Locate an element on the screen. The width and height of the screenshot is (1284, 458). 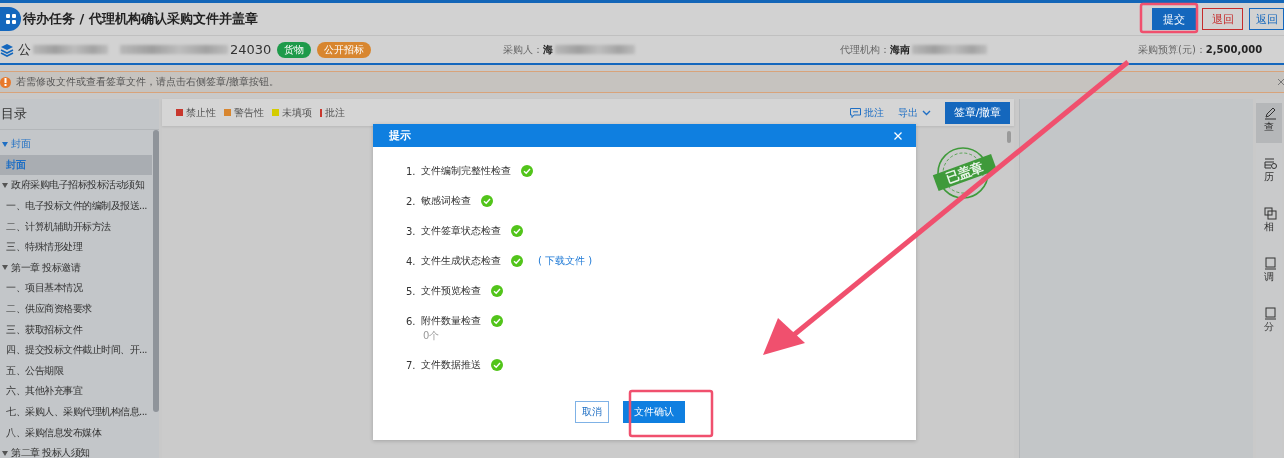
edit-icon is located at coordinates (1270, 113).